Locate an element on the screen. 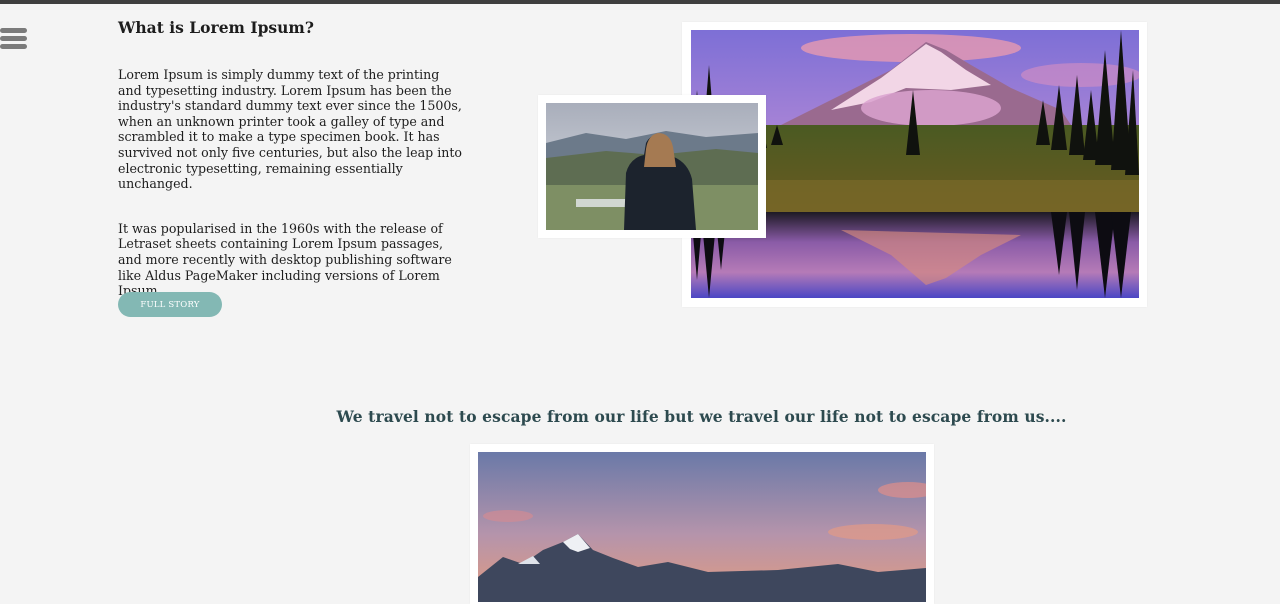 Image resolution: width=1280 pixels, height=604 pixels. sunset-mountains-photo-frame is located at coordinates (702, 524).